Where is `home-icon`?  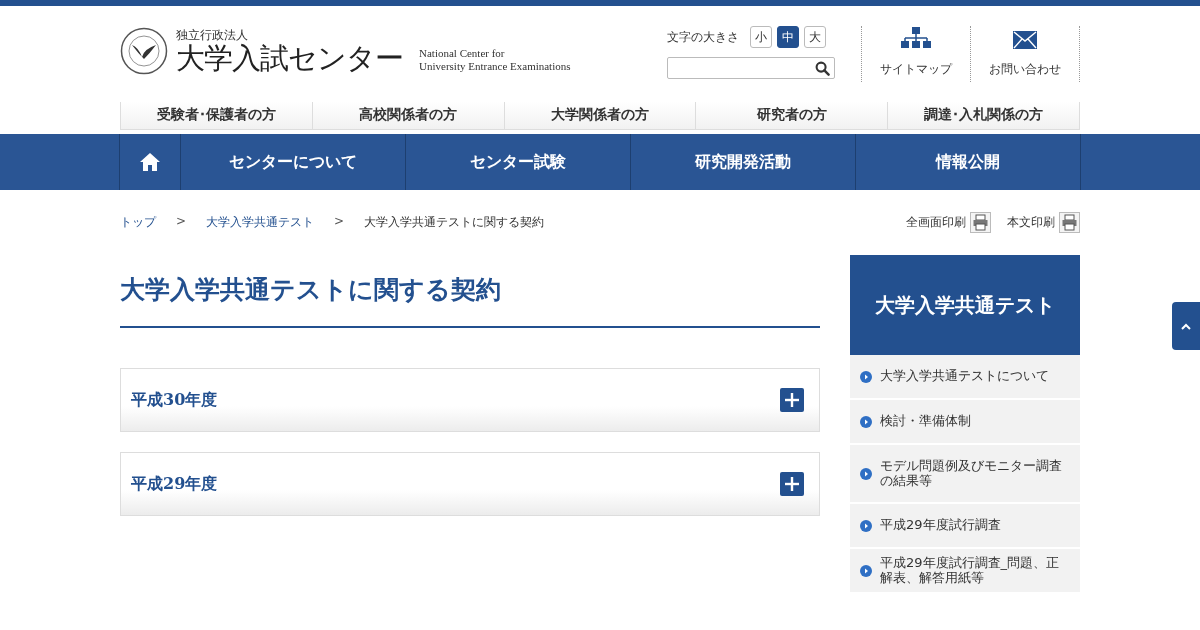
home-icon is located at coordinates (150, 162).